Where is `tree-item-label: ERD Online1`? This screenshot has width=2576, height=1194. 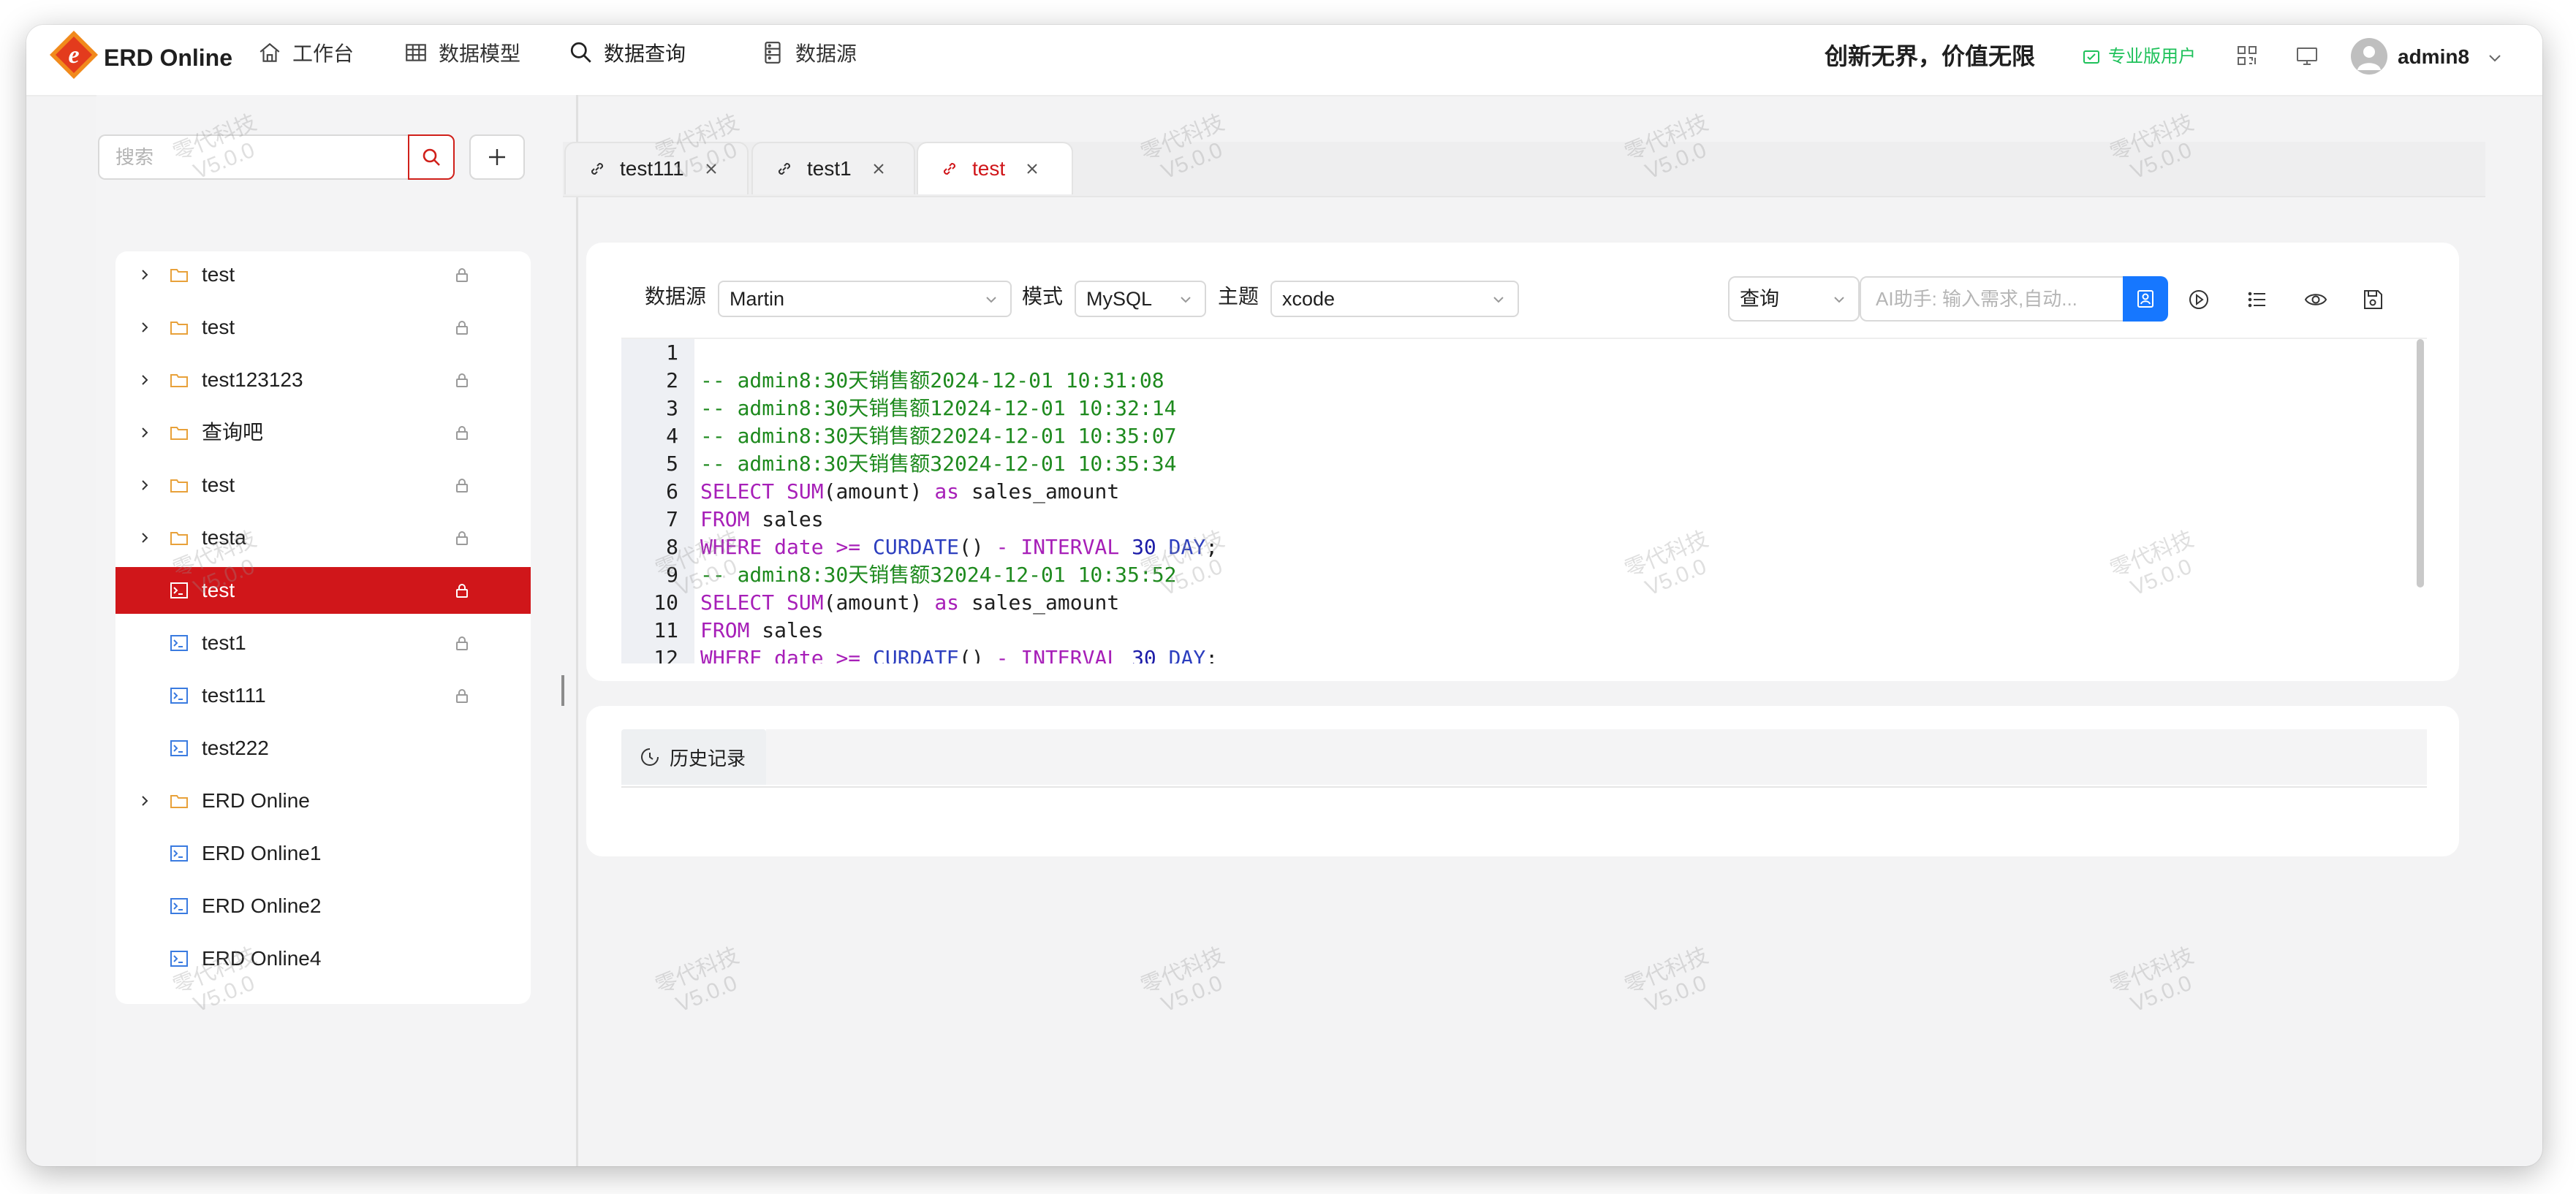
tree-item-label: ERD Online1 is located at coordinates (262, 853).